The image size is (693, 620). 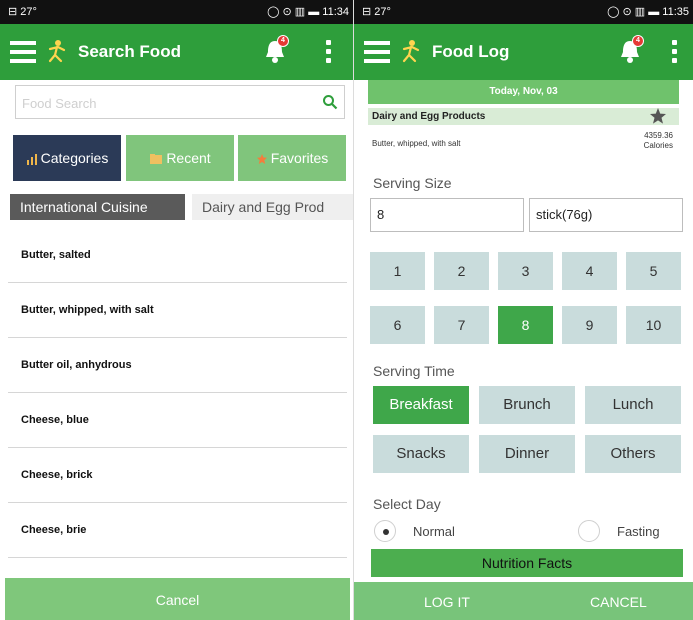 What do you see at coordinates (177, 530) in the screenshot?
I see `list-item: Cheese, brie` at bounding box center [177, 530].